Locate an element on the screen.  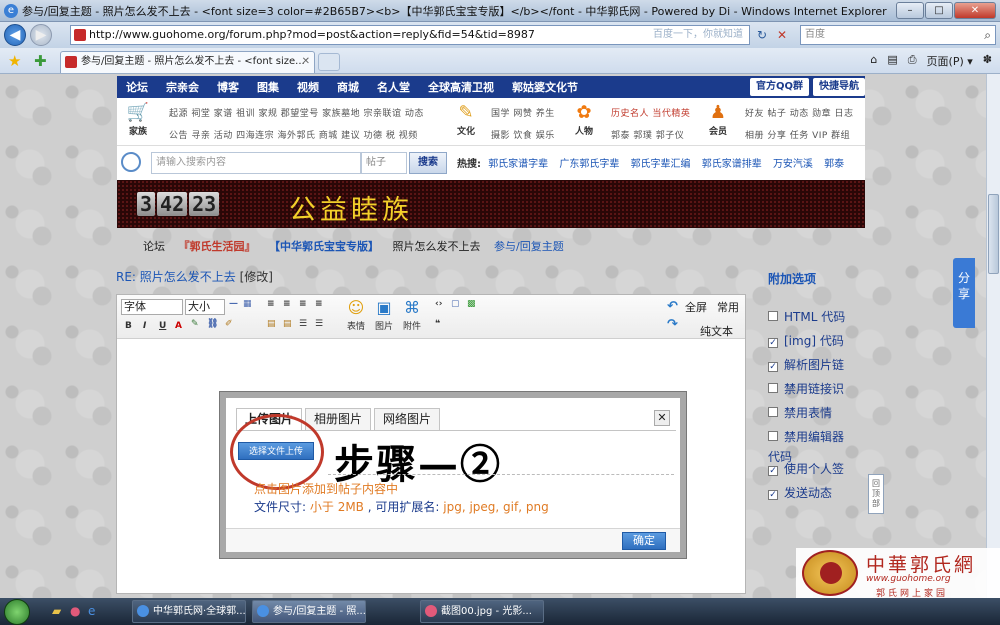
maximize-button: □ is located at coordinates (939, 10).